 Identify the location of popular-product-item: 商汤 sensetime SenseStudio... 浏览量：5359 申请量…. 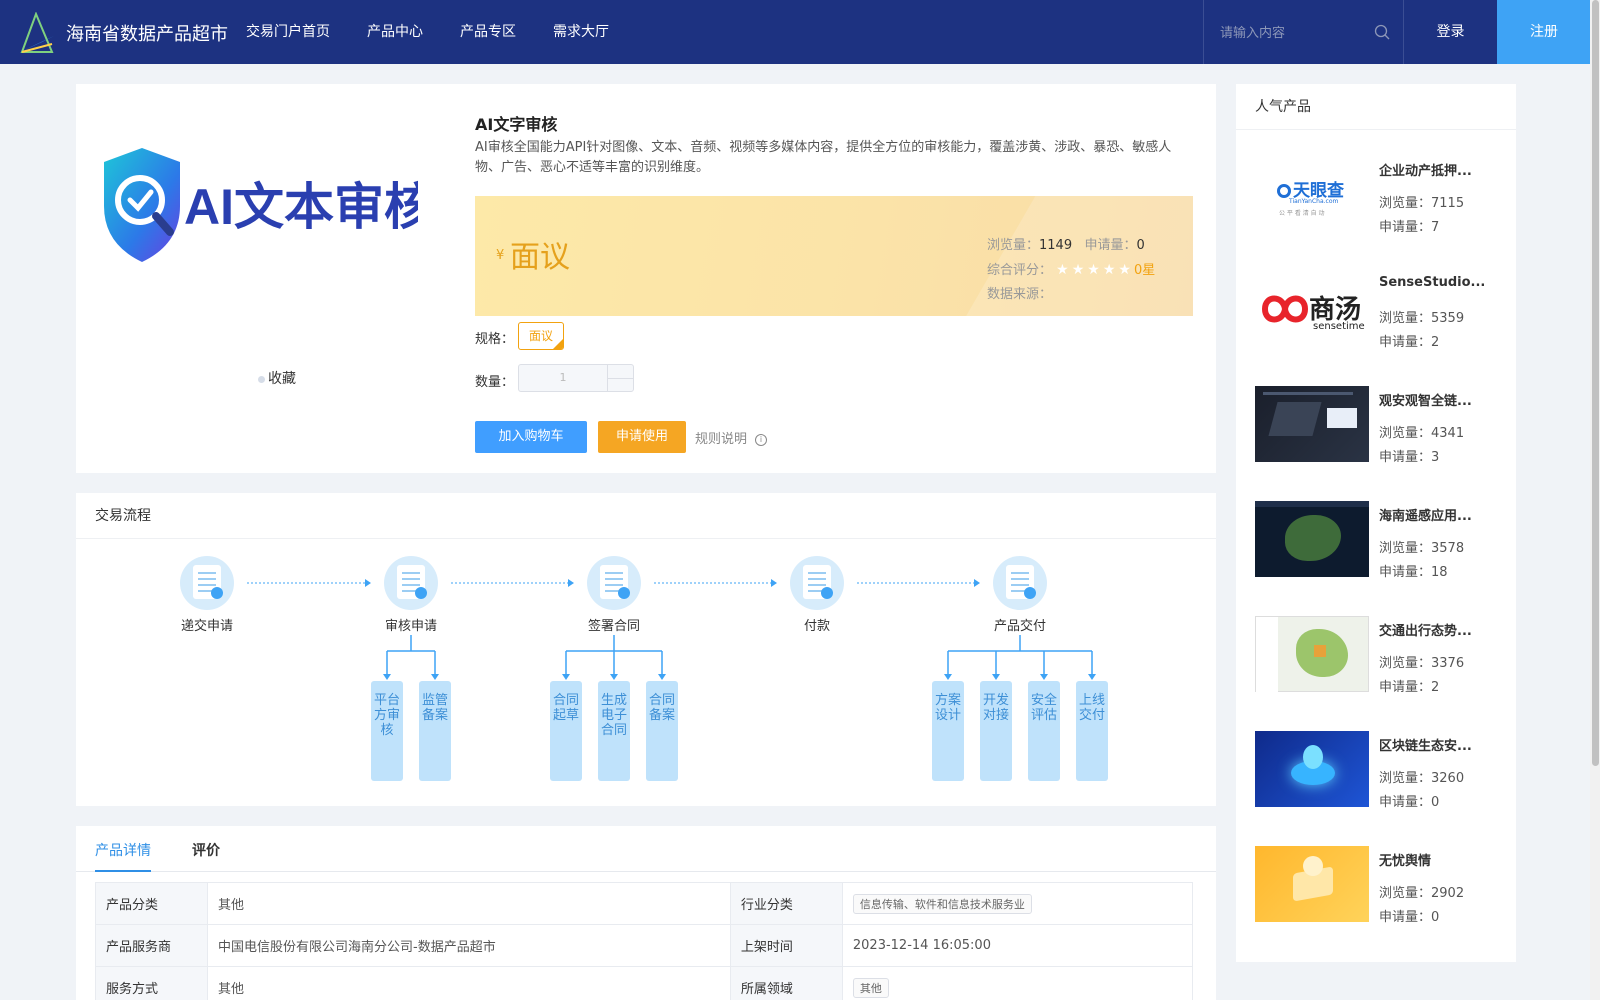
(1380, 311).